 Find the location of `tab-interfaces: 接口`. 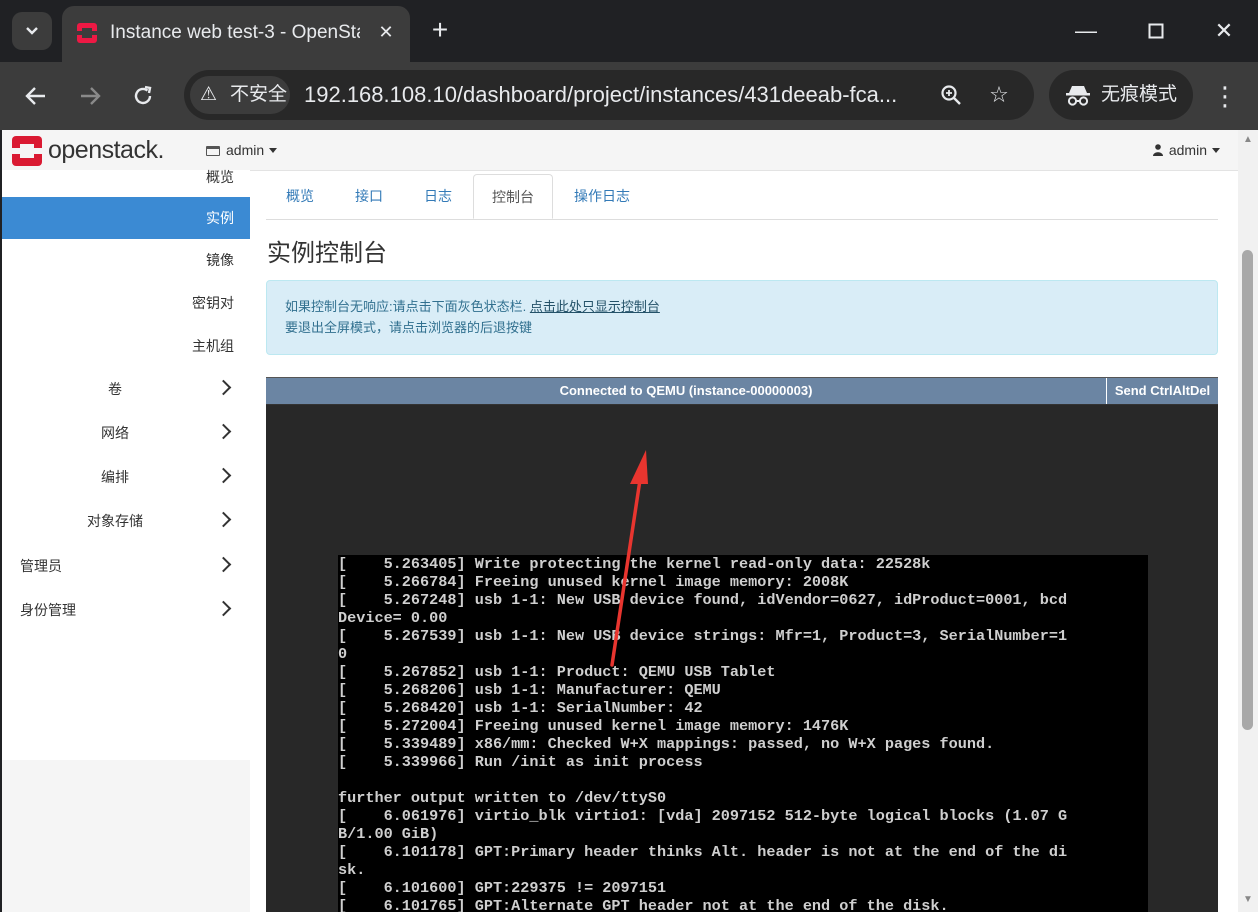

tab-interfaces: 接口 is located at coordinates (369, 196).